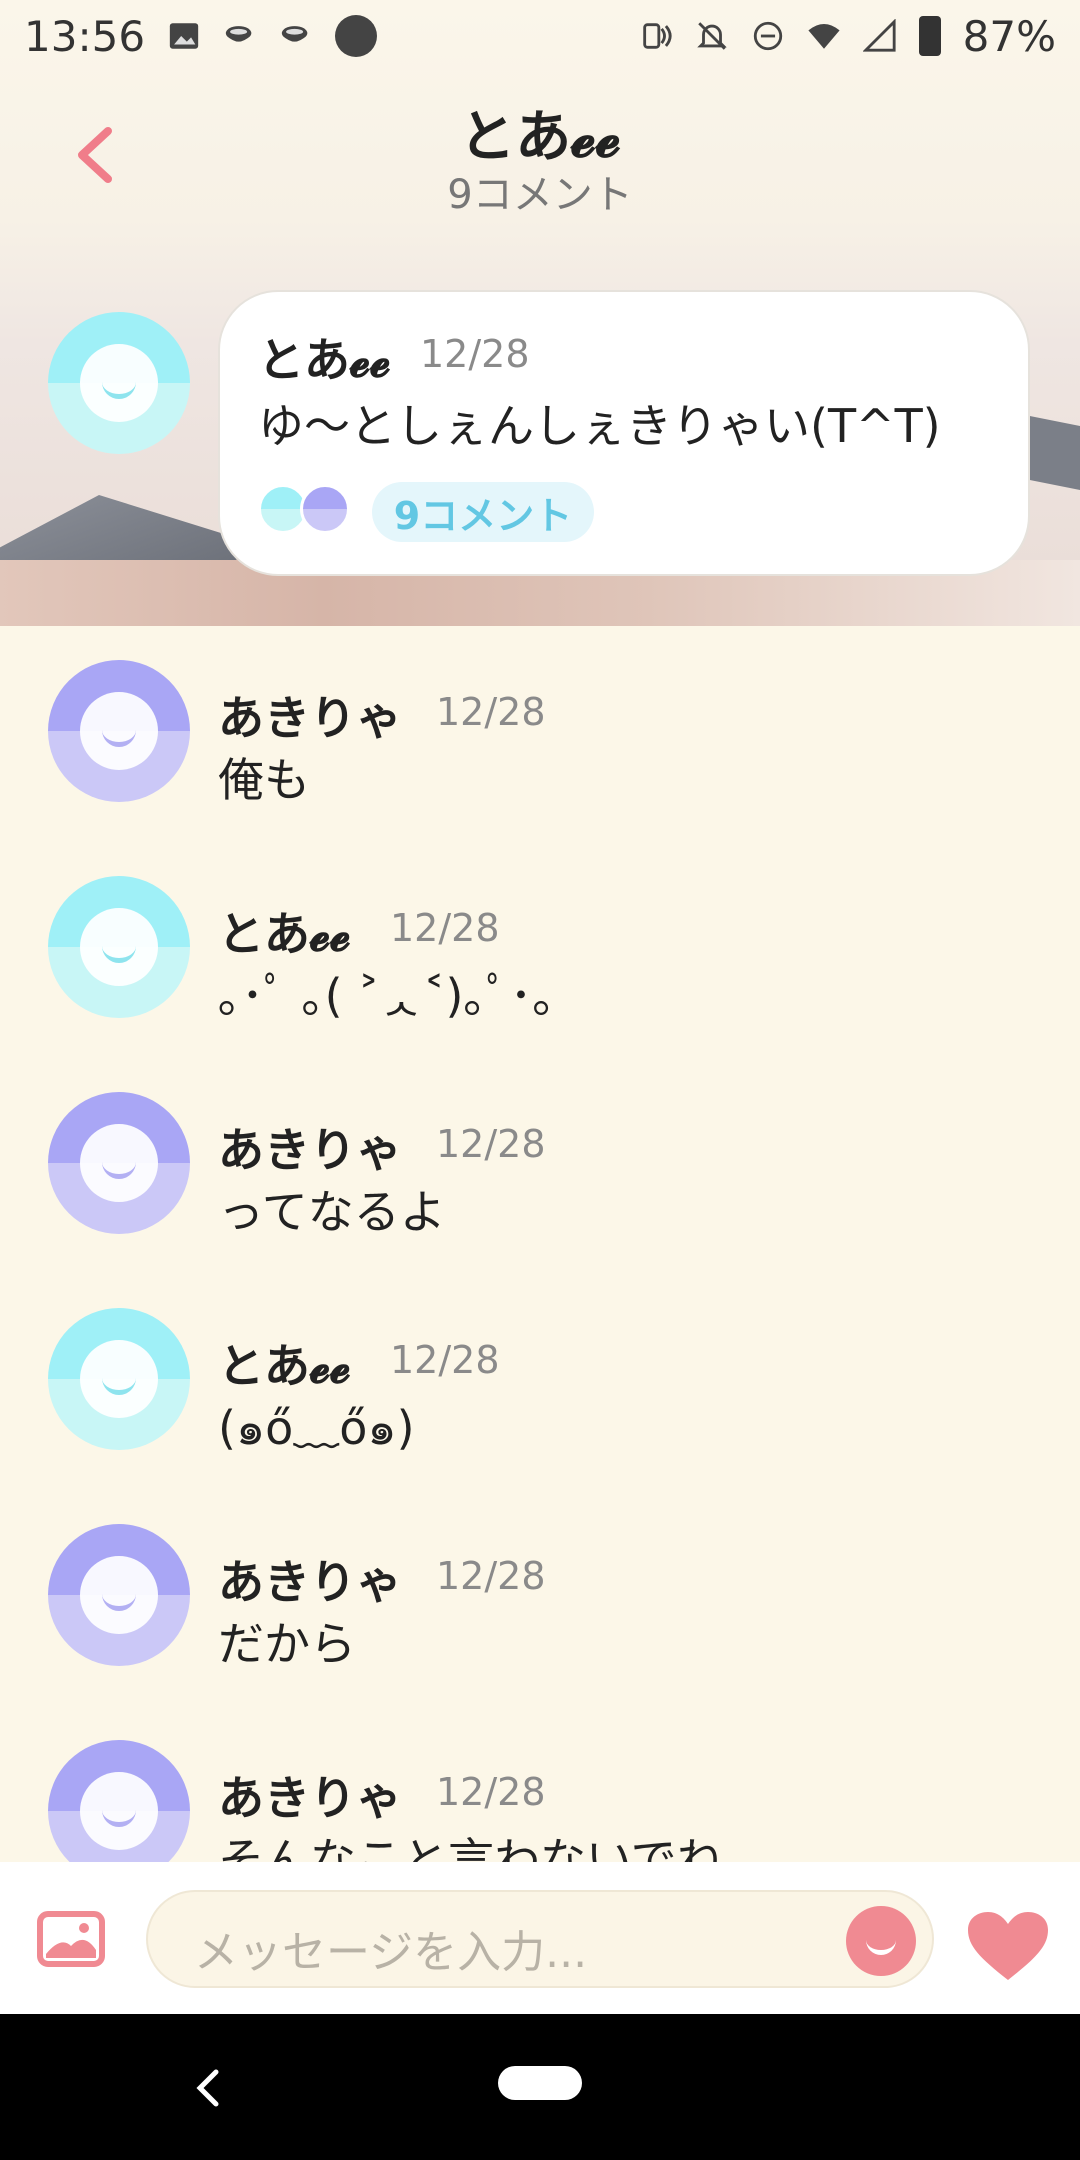 This screenshot has width=1080, height=2160. I want to click on comment-text: だから, so click(287, 1644).